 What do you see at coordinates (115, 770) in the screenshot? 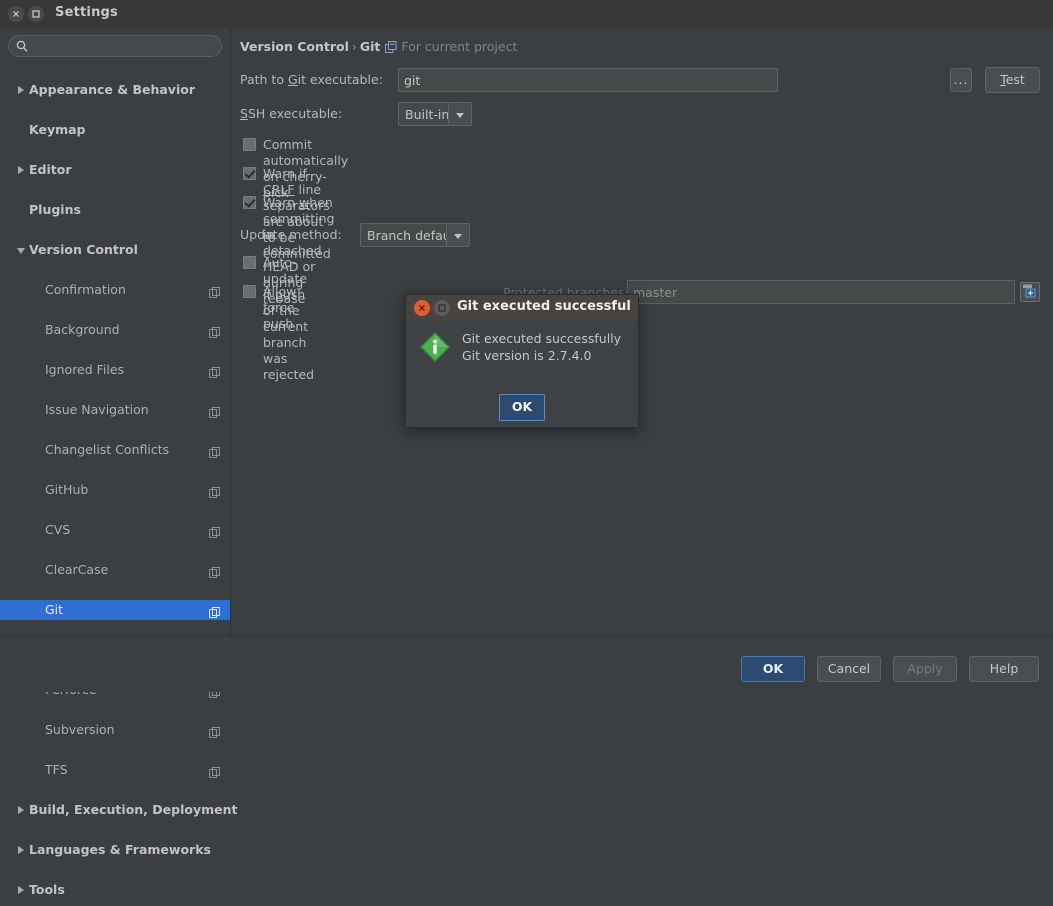
I see `sidebar-item-tfs: TFS` at bounding box center [115, 770].